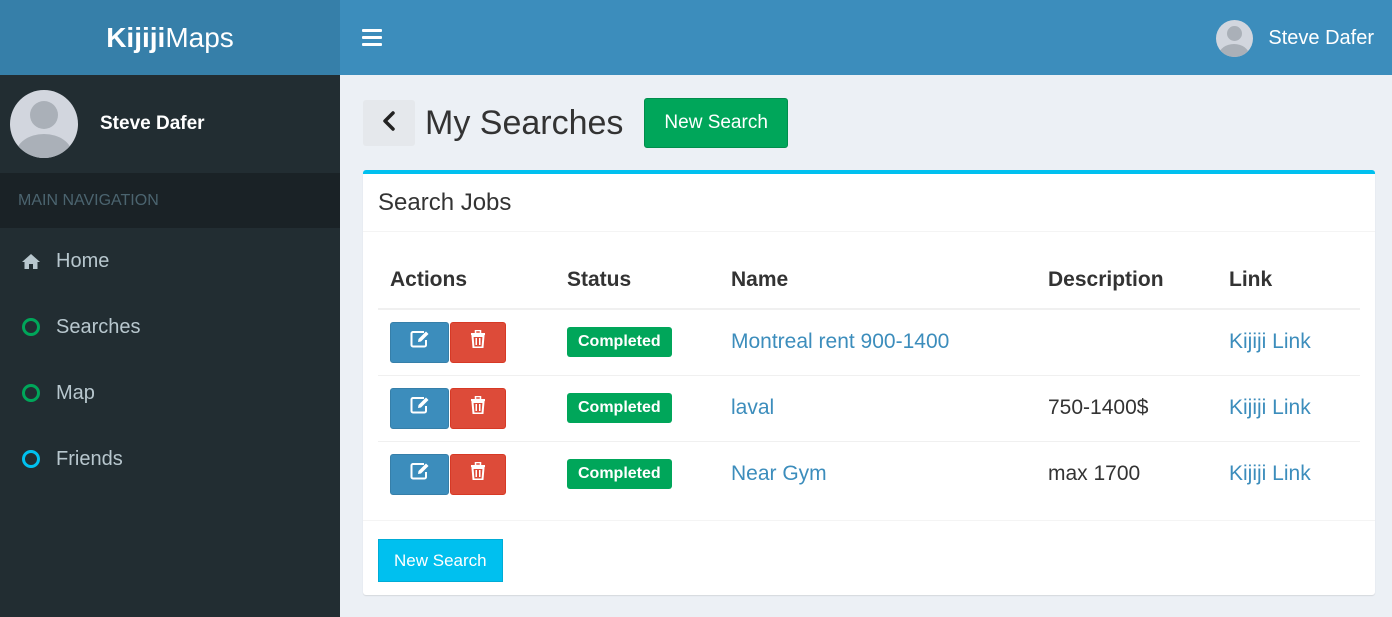 The width and height of the screenshot is (1392, 617). I want to click on table-row: Completed Near Gym max 1700 Kijiji Link, so click(869, 474).